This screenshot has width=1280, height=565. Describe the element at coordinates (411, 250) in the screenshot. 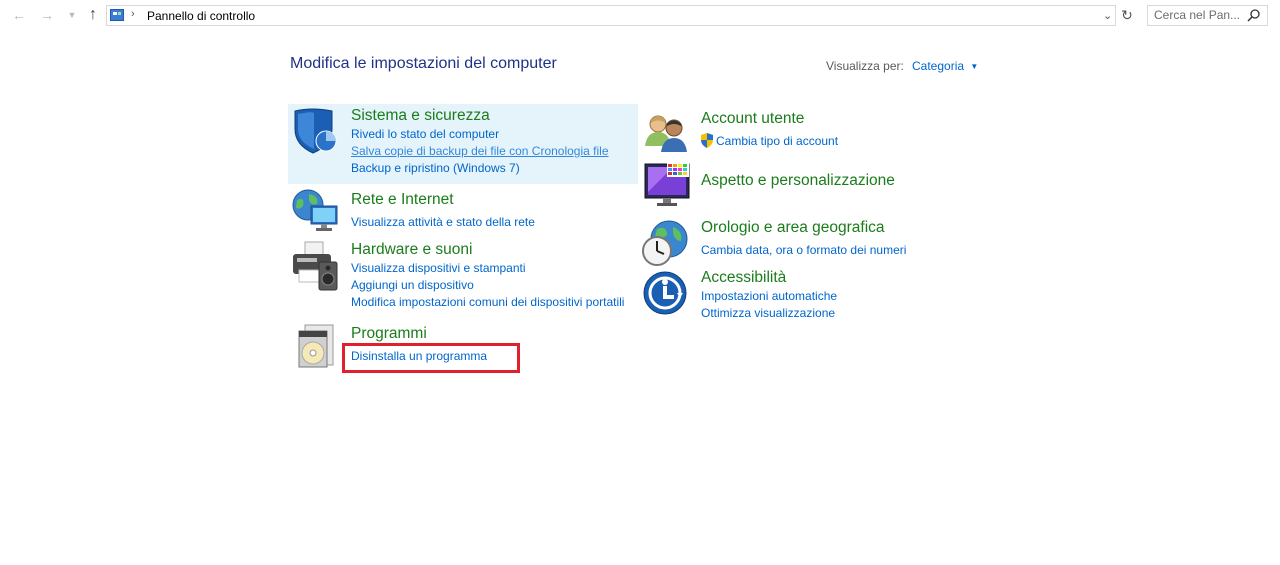

I see `category-title-hardware-sound: Hardware e suoni` at that location.